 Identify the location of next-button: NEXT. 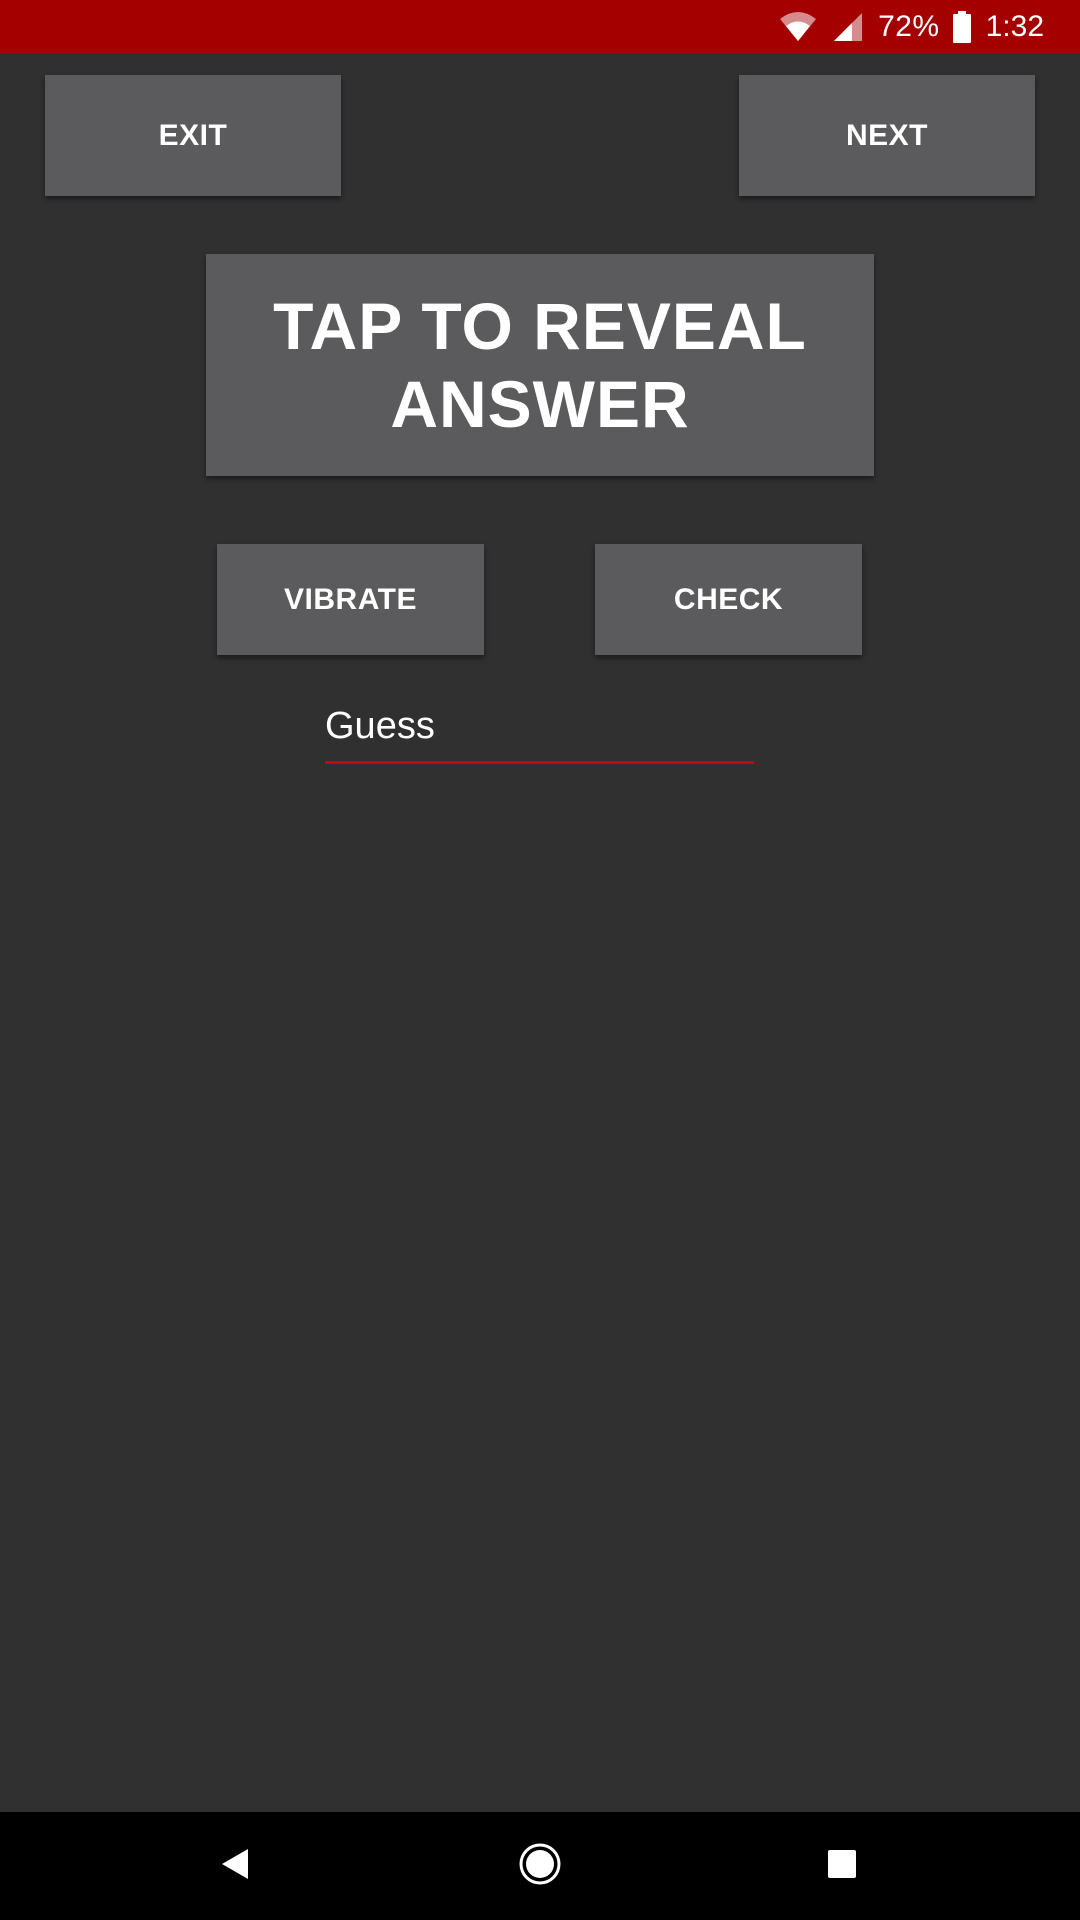
(887, 135).